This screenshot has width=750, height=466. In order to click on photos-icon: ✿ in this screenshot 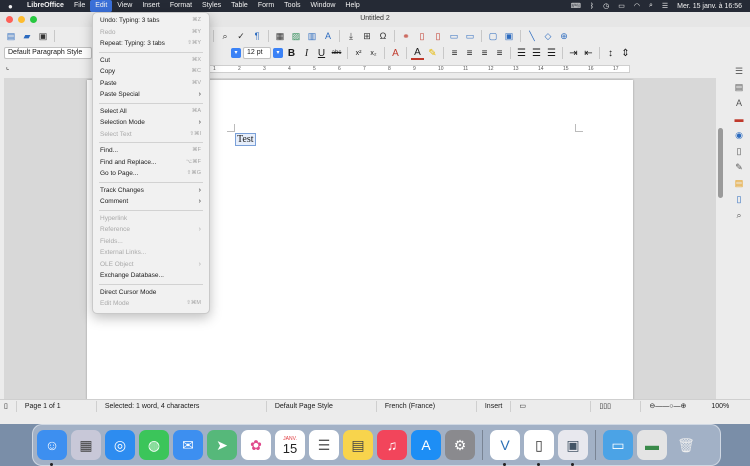, I will do `click(256, 445)`.